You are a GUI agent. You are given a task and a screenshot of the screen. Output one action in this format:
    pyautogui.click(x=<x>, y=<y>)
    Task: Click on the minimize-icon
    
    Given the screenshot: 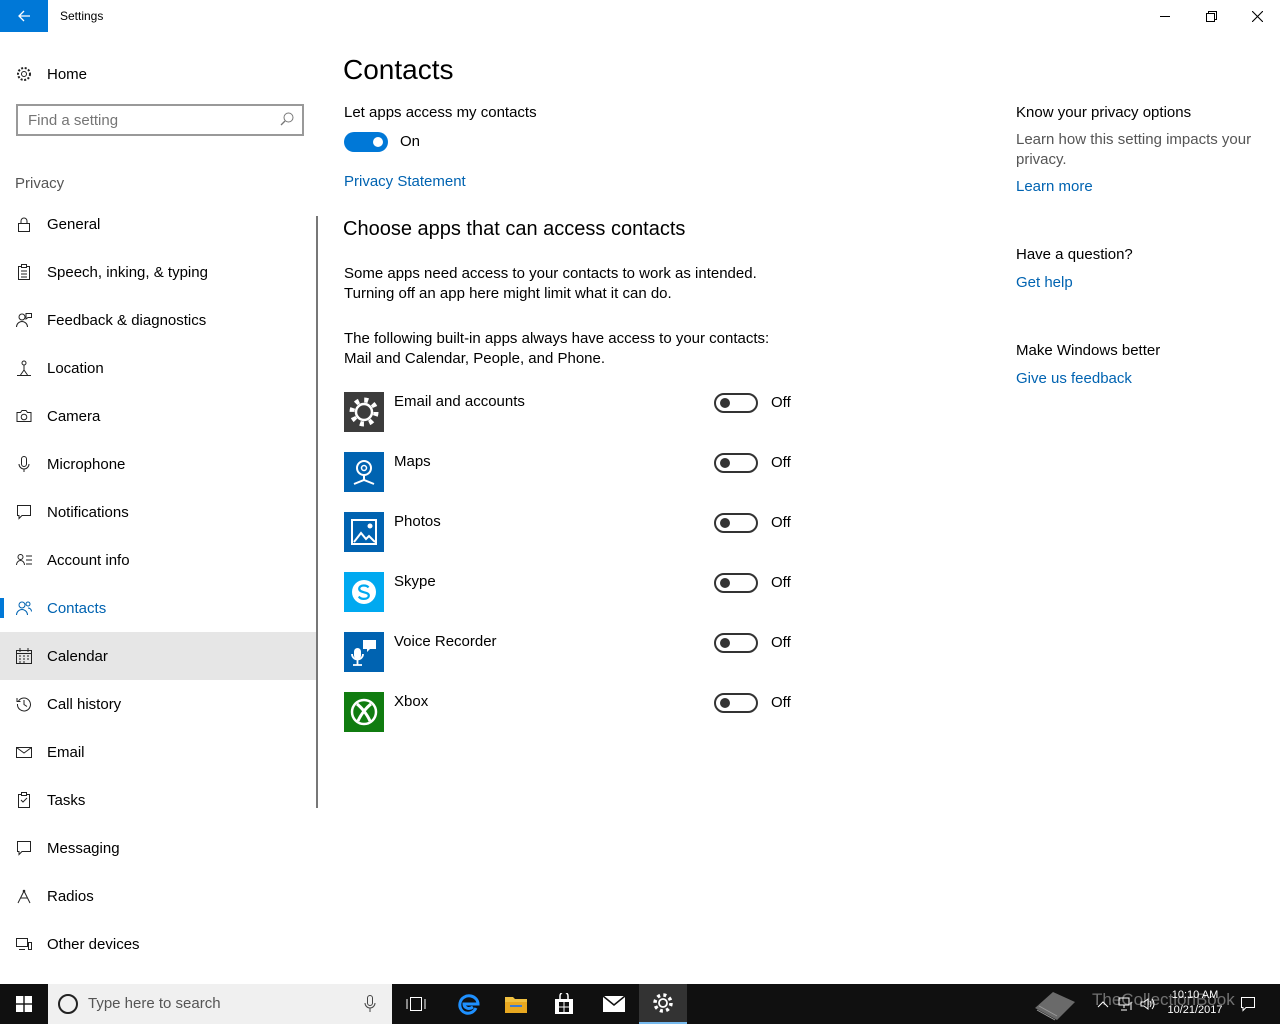 What is the action you would take?
    pyautogui.click(x=1165, y=16)
    